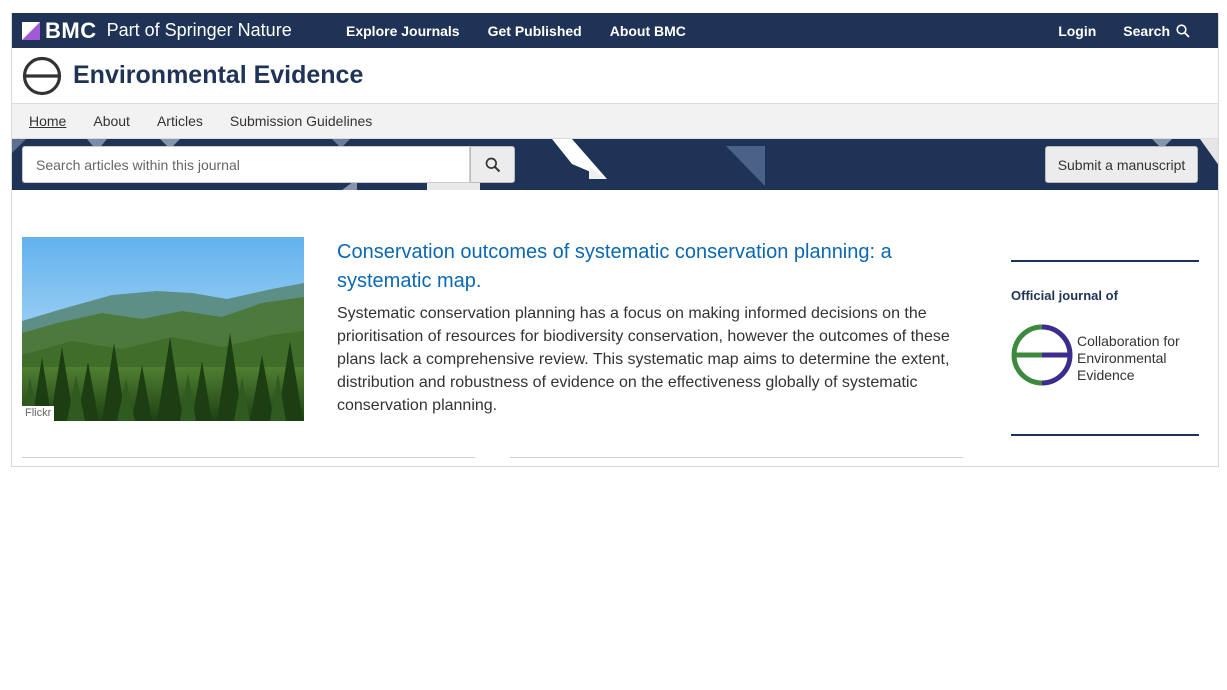 The height and width of the screenshot is (690, 1227). I want to click on cee-line: Evidence, so click(1106, 375).